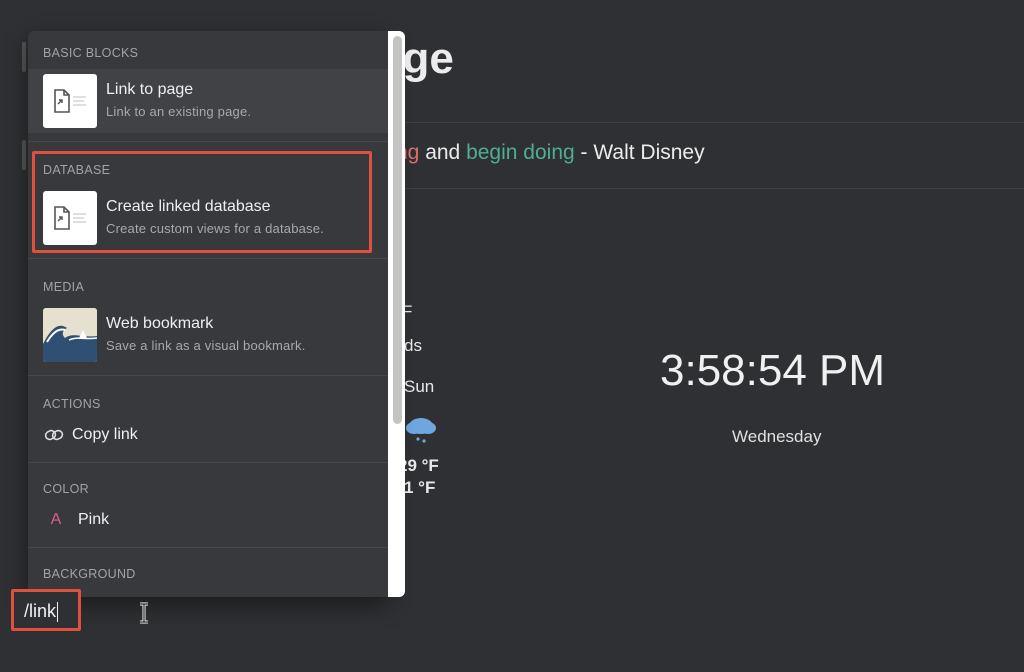 The image size is (1024, 672). What do you see at coordinates (419, 386) in the screenshot?
I see `weather-day-fragment: Sun` at bounding box center [419, 386].